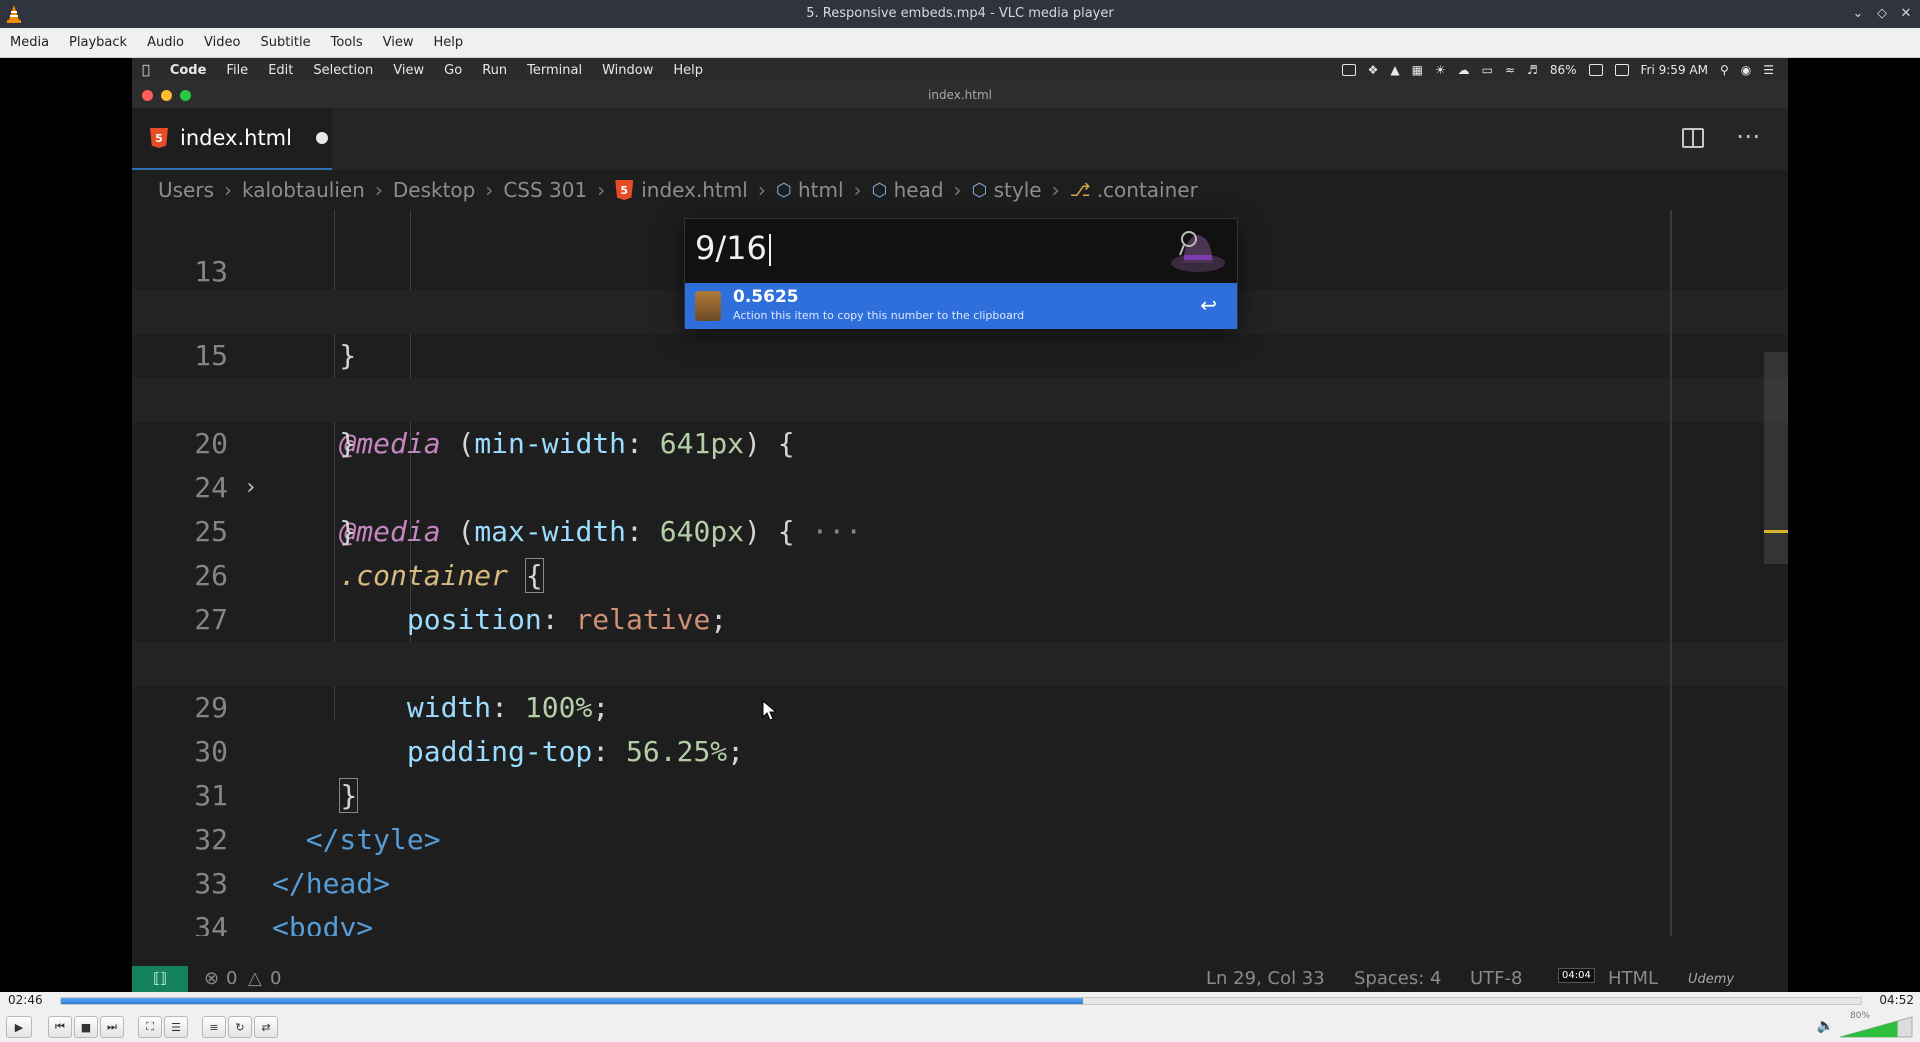 The height and width of the screenshot is (1042, 1920). What do you see at coordinates (285, 43) in the screenshot?
I see `menu-subtitle: Subtitle` at bounding box center [285, 43].